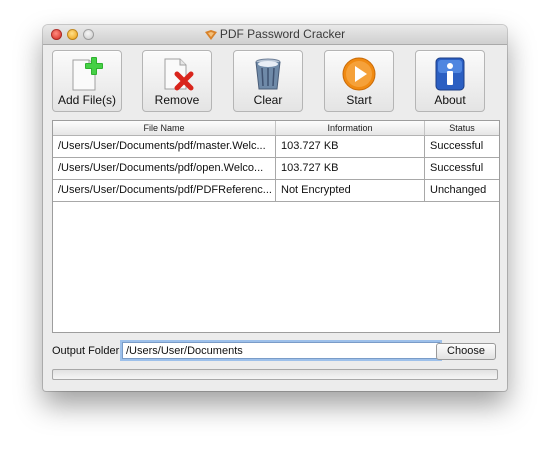 The image size is (550, 450). Describe the element at coordinates (268, 74) in the screenshot. I see `trash-icon` at that location.